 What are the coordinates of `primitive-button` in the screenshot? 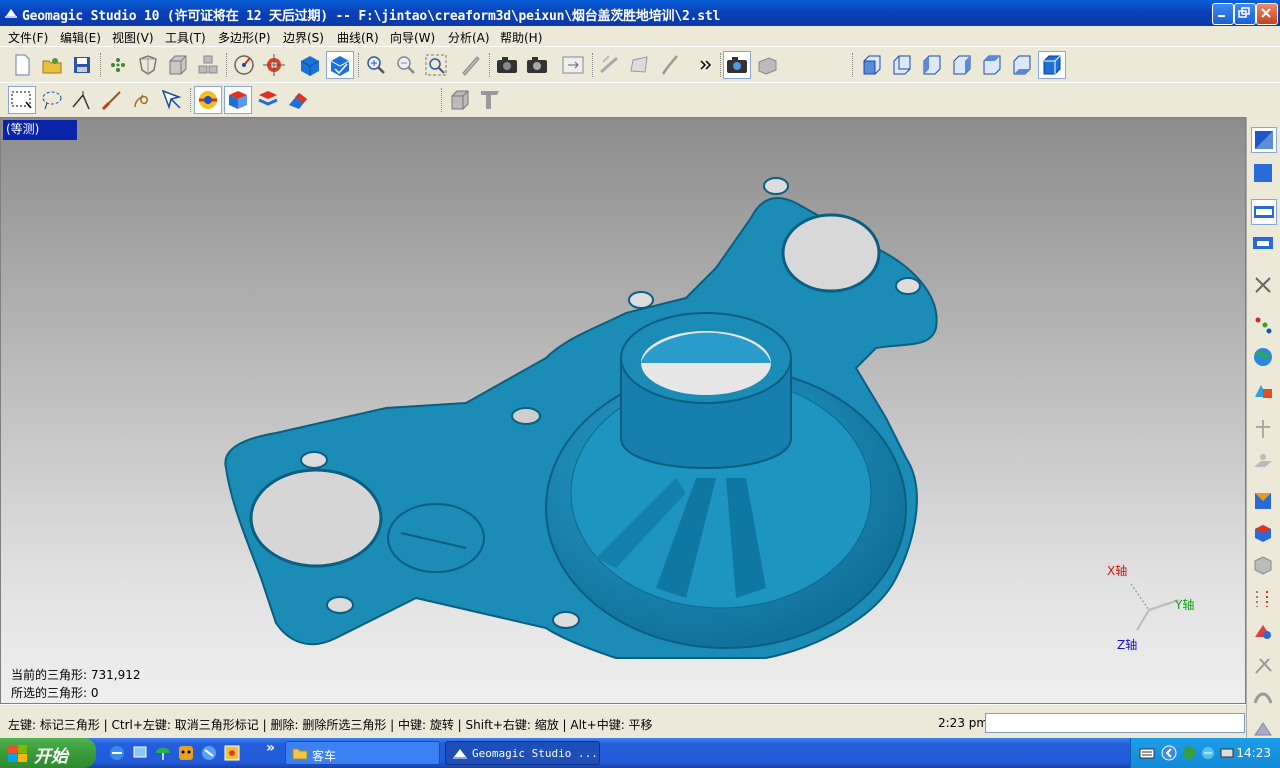 It's located at (1264, 632).